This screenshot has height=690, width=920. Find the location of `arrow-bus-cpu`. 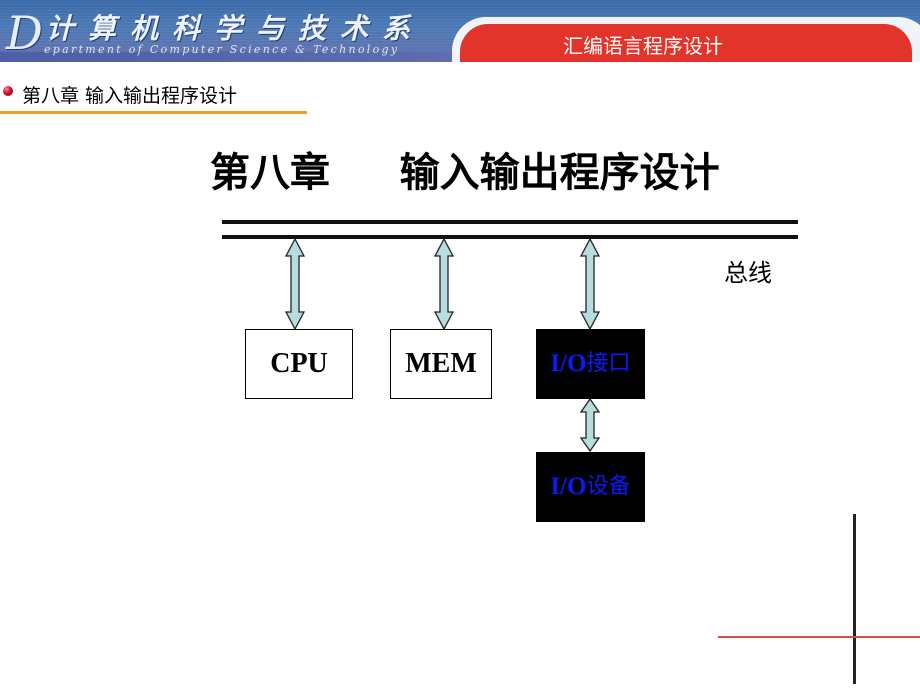

arrow-bus-cpu is located at coordinates (295, 284).